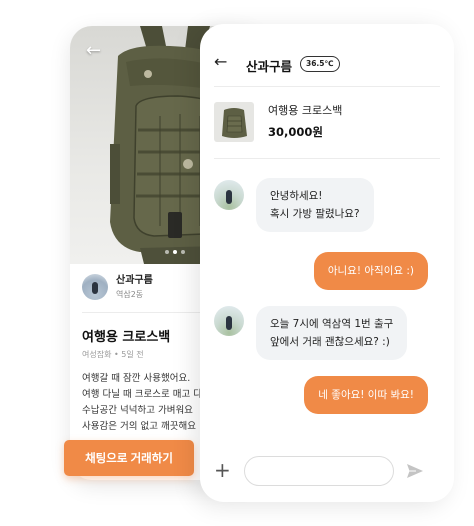 This screenshot has height=526, width=474. I want to click on message-bubble-received: 오늘 7시에 역삼역 1번 출구 앞에서 거래 괜찮으세요? :), so click(332, 333).